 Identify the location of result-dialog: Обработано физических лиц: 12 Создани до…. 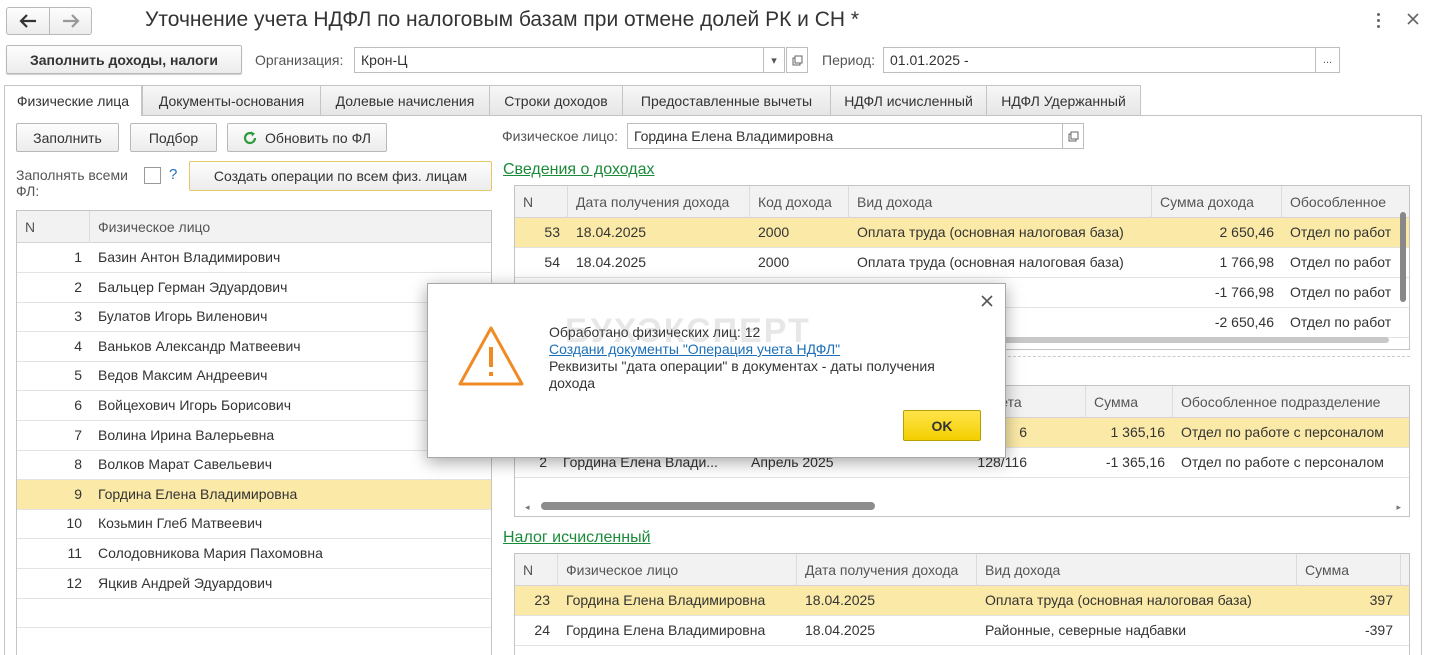
(716, 370).